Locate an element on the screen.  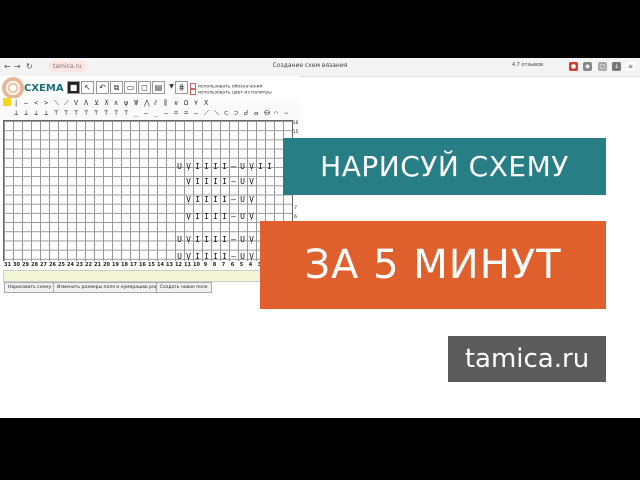
column-number: 10 is located at coordinates (196, 265).